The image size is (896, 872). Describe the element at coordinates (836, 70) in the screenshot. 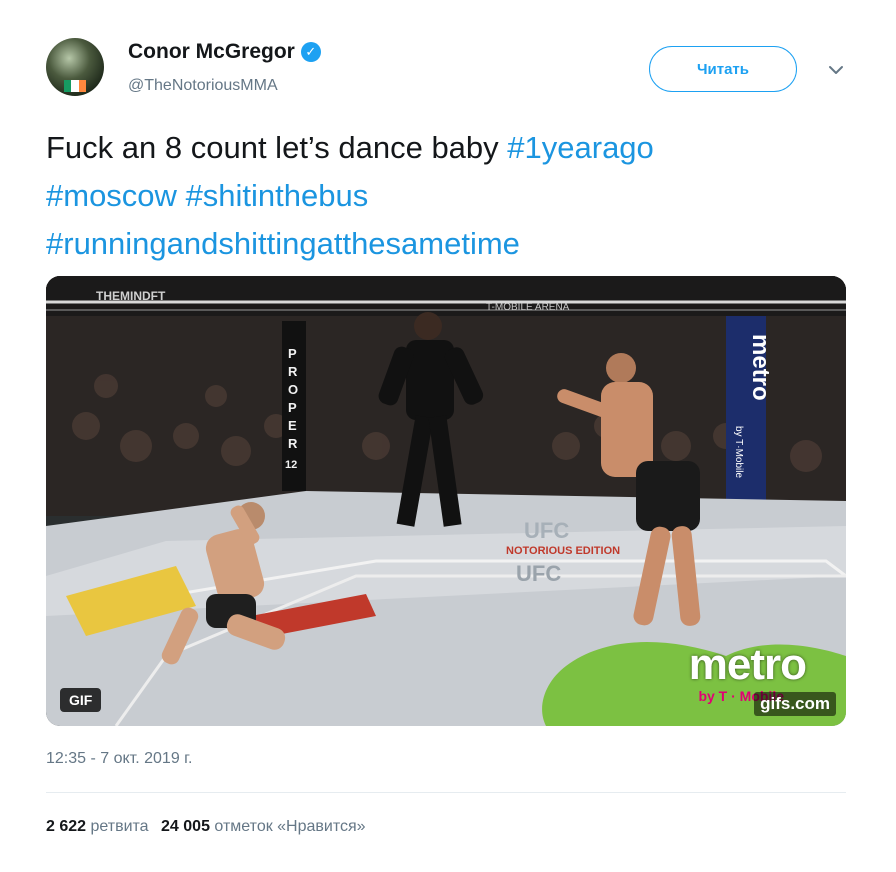

I see `chevron-down-icon` at that location.